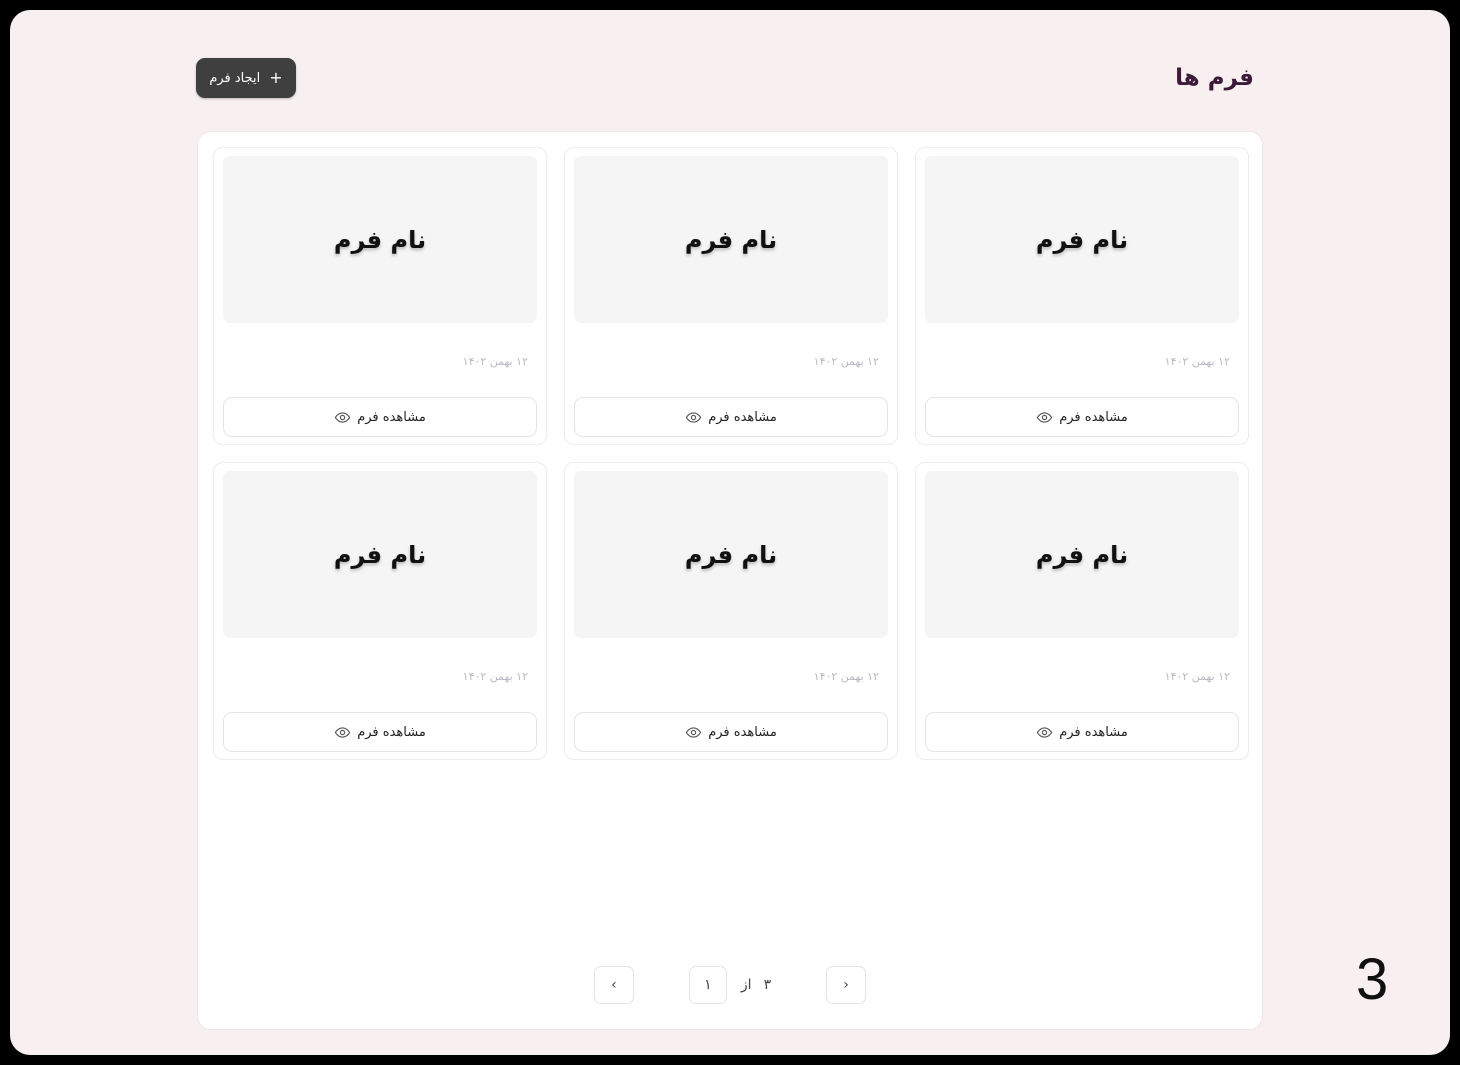 The image size is (1460, 1065). I want to click on page-indicator: ۱ از ۳, so click(730, 985).